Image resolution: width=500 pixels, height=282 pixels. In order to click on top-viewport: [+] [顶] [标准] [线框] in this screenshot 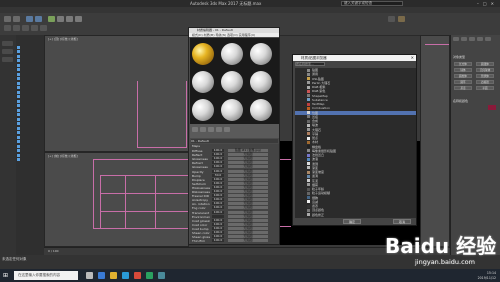, I will do `click(116, 93)`.